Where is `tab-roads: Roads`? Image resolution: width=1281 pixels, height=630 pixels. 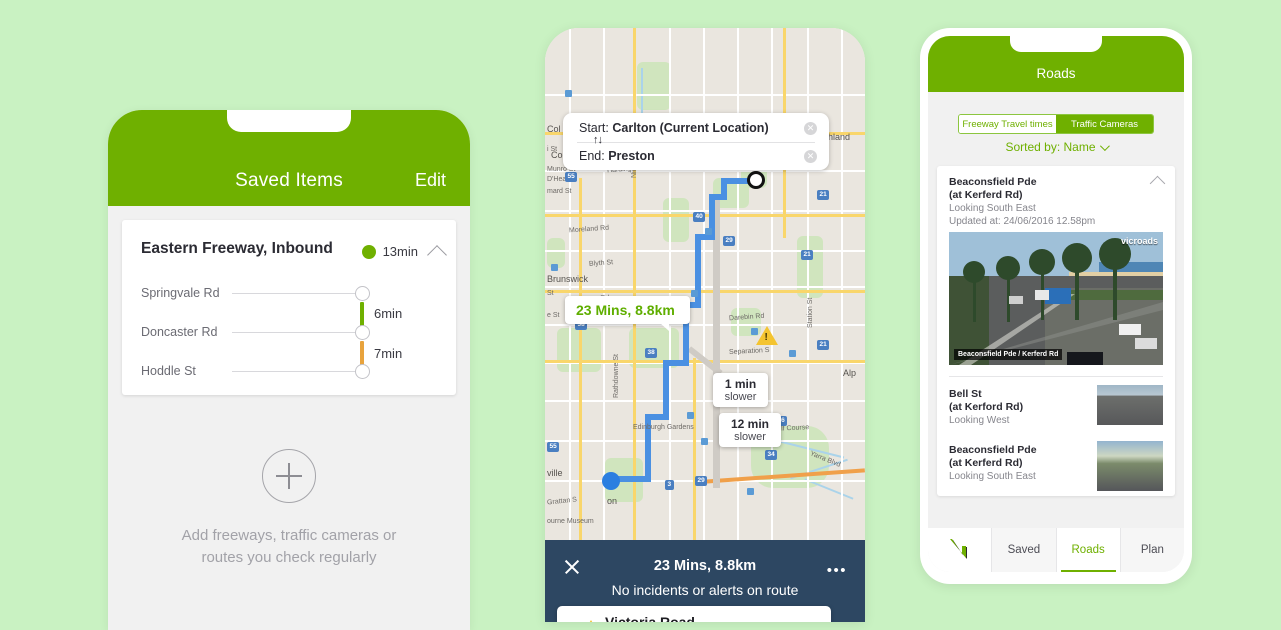 tab-roads: Roads is located at coordinates (1087, 550).